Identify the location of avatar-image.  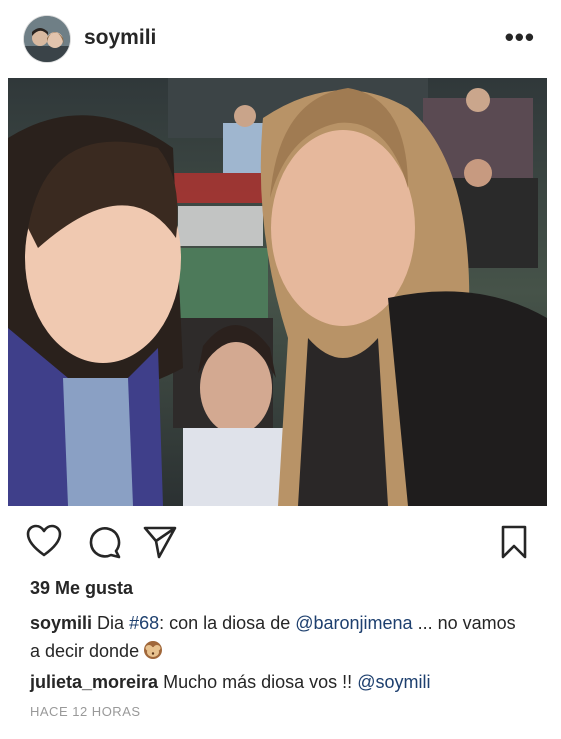
(47, 39).